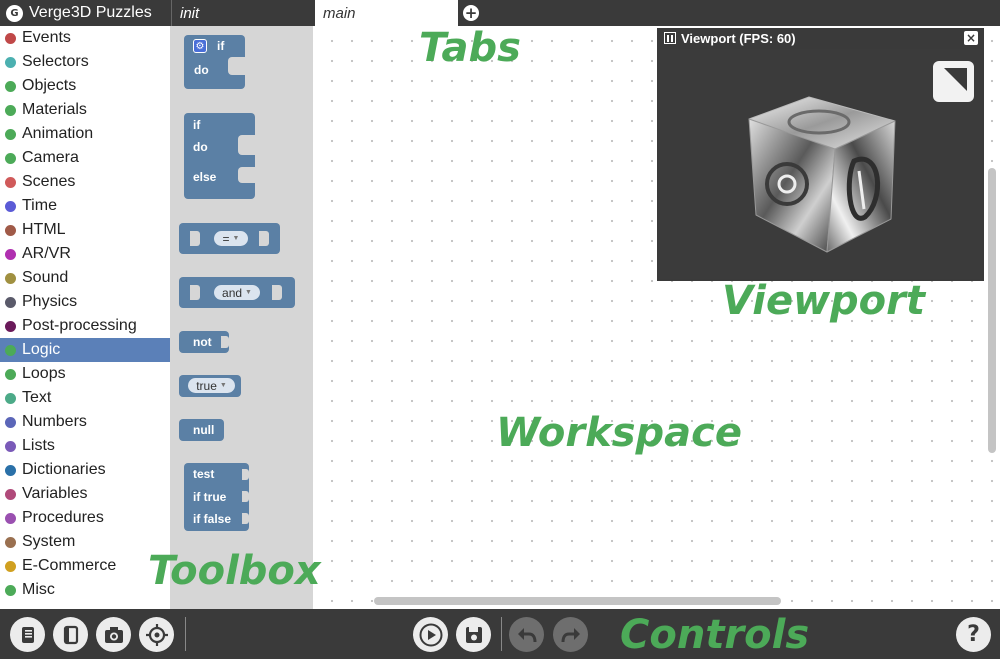 Image resolution: width=1000 pixels, height=659 pixels. Describe the element at coordinates (38, 589) in the screenshot. I see `category-label: Misc` at that location.